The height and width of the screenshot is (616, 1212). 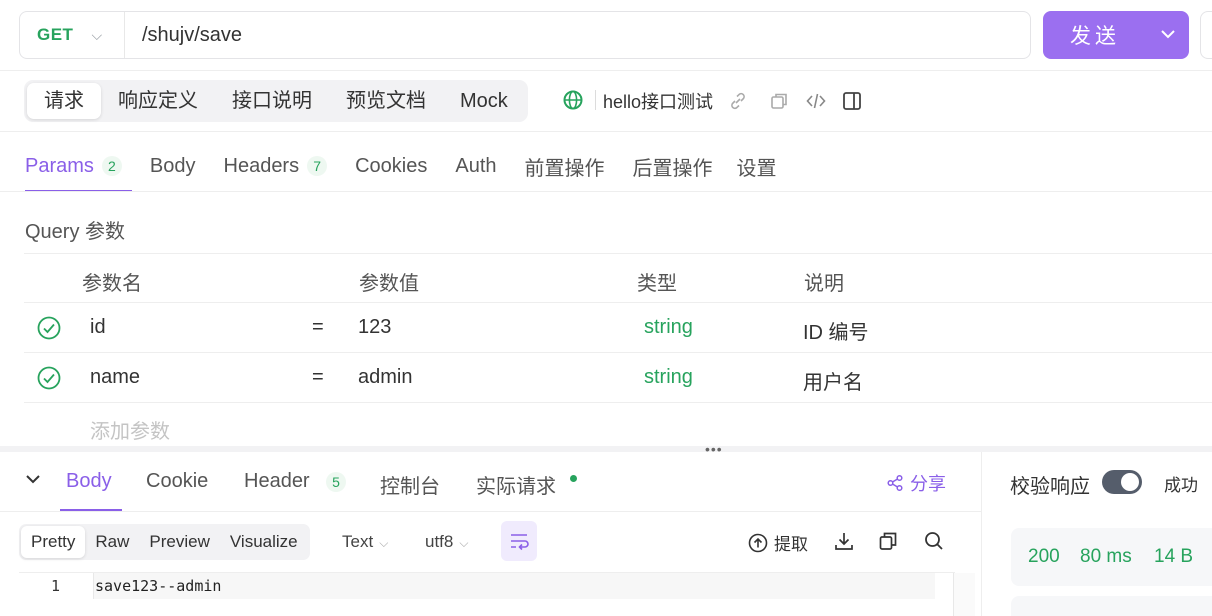 I want to click on word-wrap-button, so click(x=519, y=541).